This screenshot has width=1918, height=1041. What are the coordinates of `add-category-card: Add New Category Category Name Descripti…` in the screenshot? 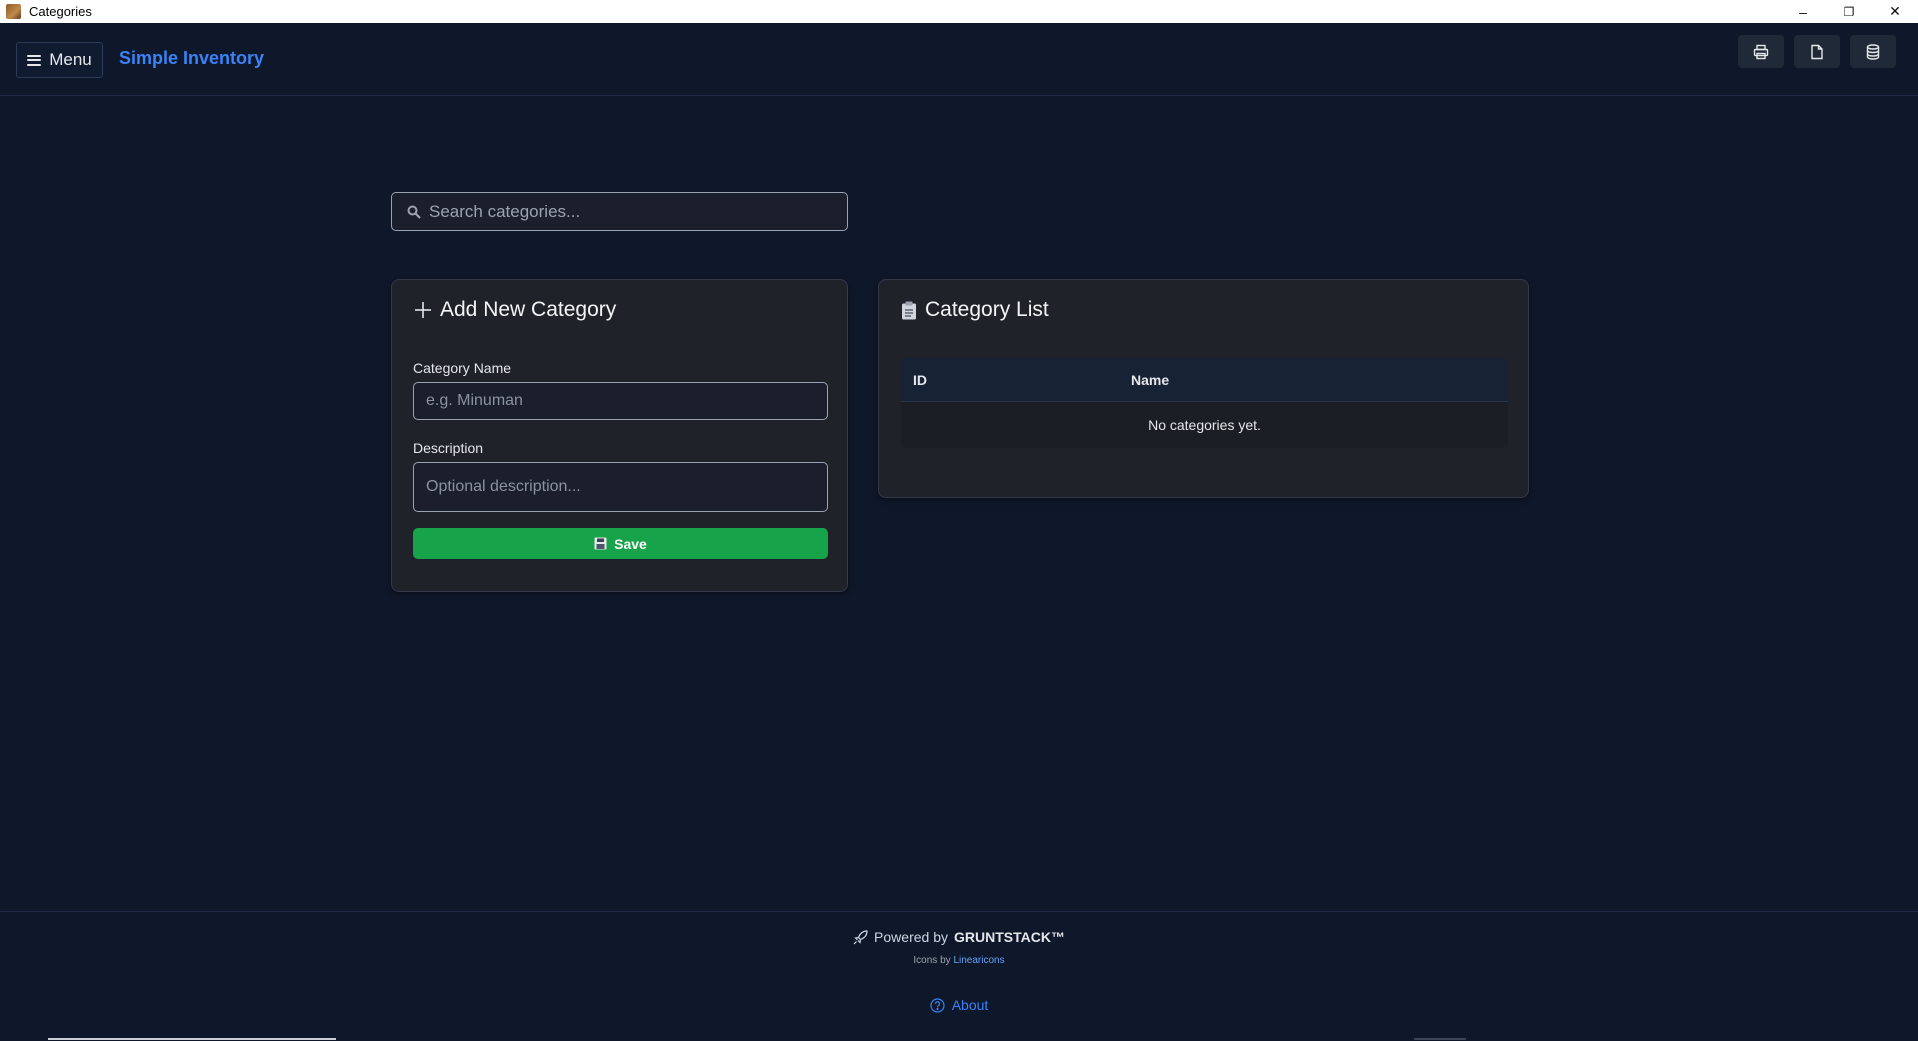 It's located at (619, 435).